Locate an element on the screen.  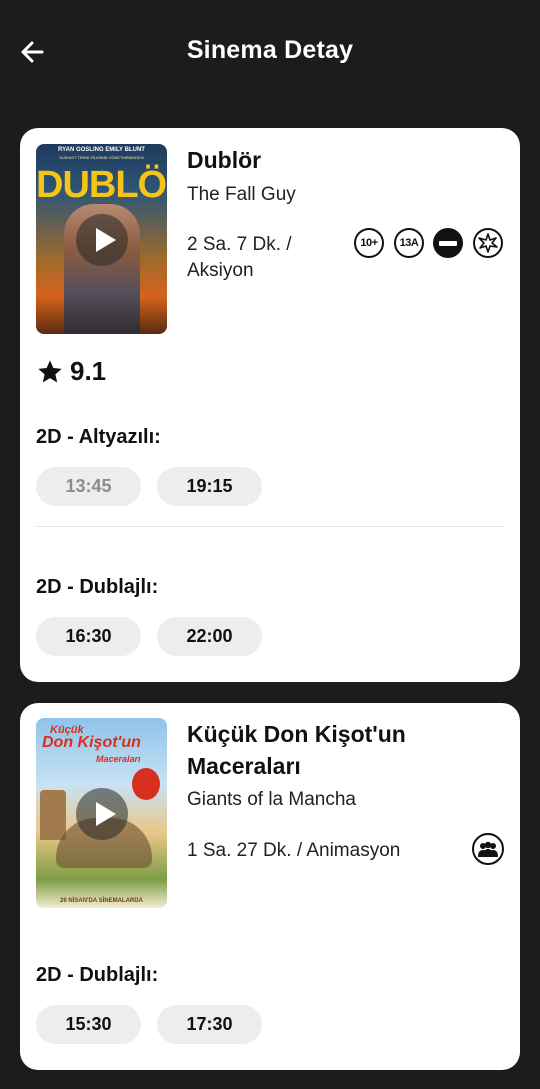
poster-tagline: SUİKAST TRENİ FİLMİNİN YÖNETMENİNDEN is located at coordinates (101, 157).